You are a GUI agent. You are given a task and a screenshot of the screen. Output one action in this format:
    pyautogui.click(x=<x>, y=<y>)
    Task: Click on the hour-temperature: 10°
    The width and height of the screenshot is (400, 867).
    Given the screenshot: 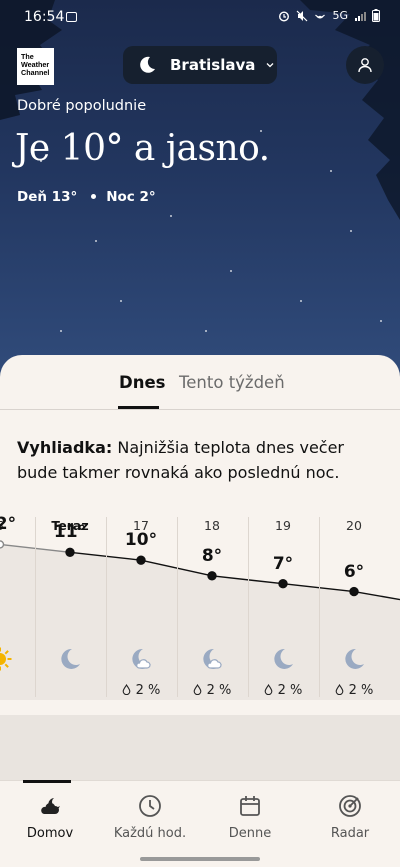 What is the action you would take?
    pyautogui.click(x=141, y=540)
    